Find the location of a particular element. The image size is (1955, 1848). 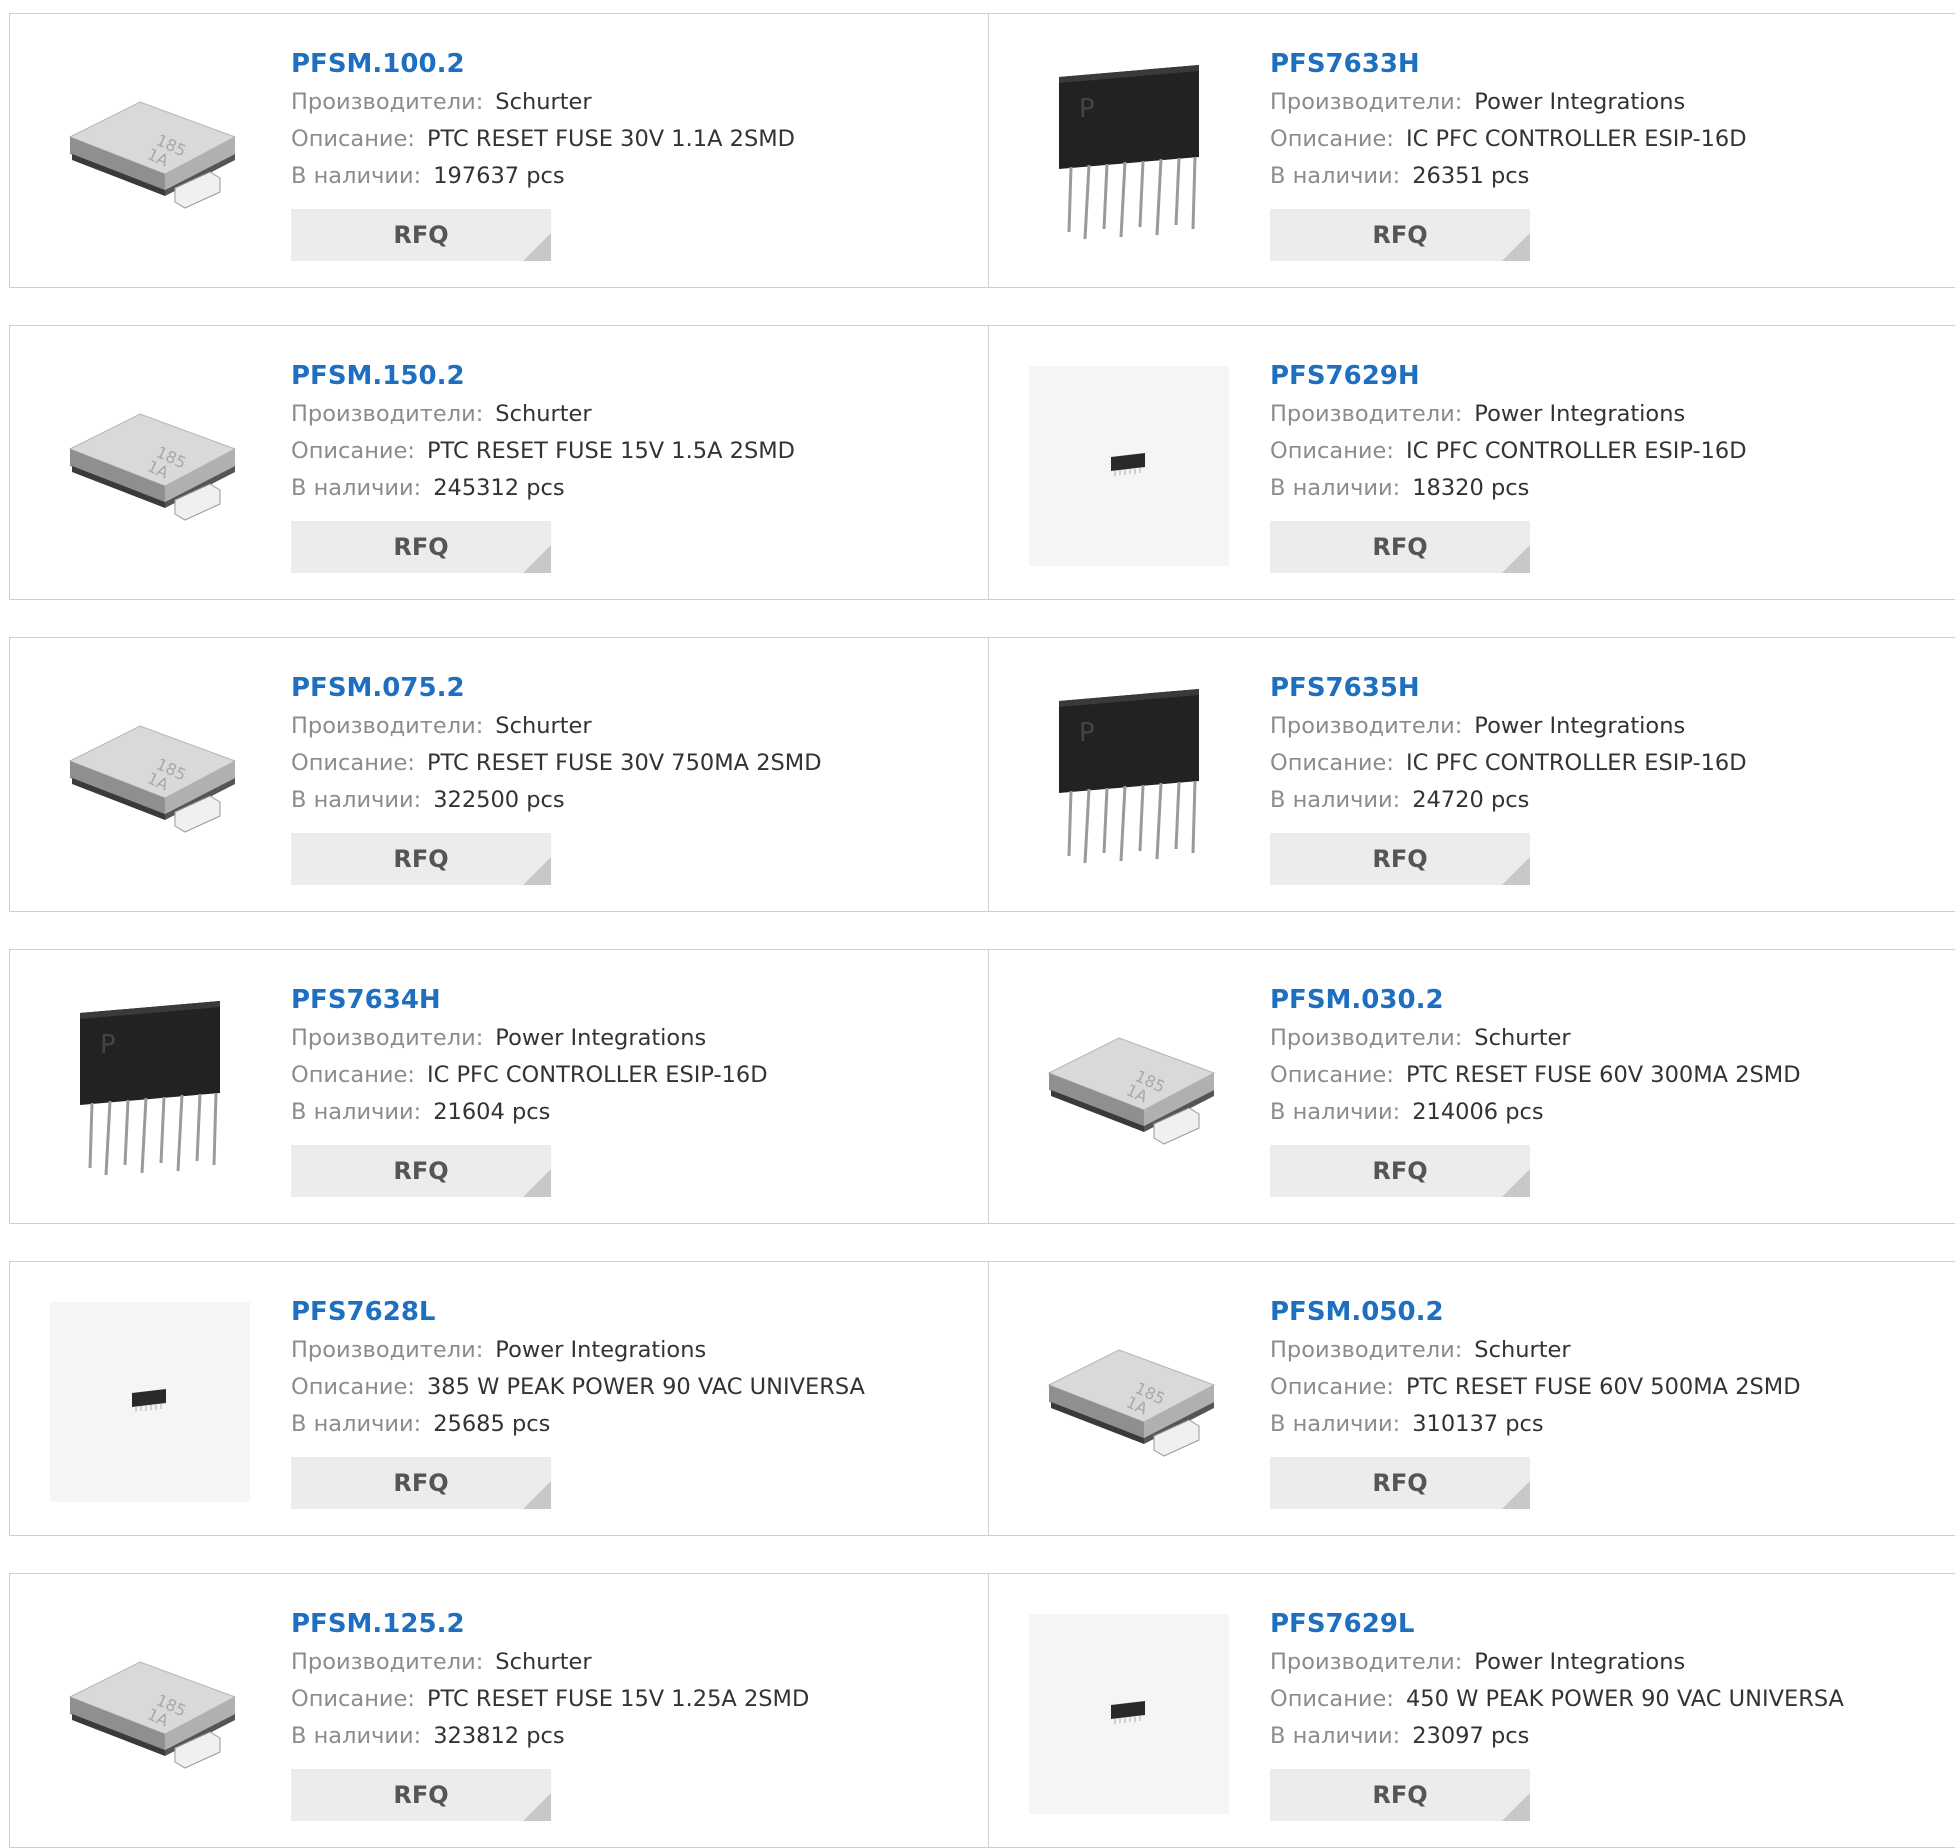

description-value: PTC RESET FUSE 30V 1.1A 2SMD is located at coordinates (610, 139).